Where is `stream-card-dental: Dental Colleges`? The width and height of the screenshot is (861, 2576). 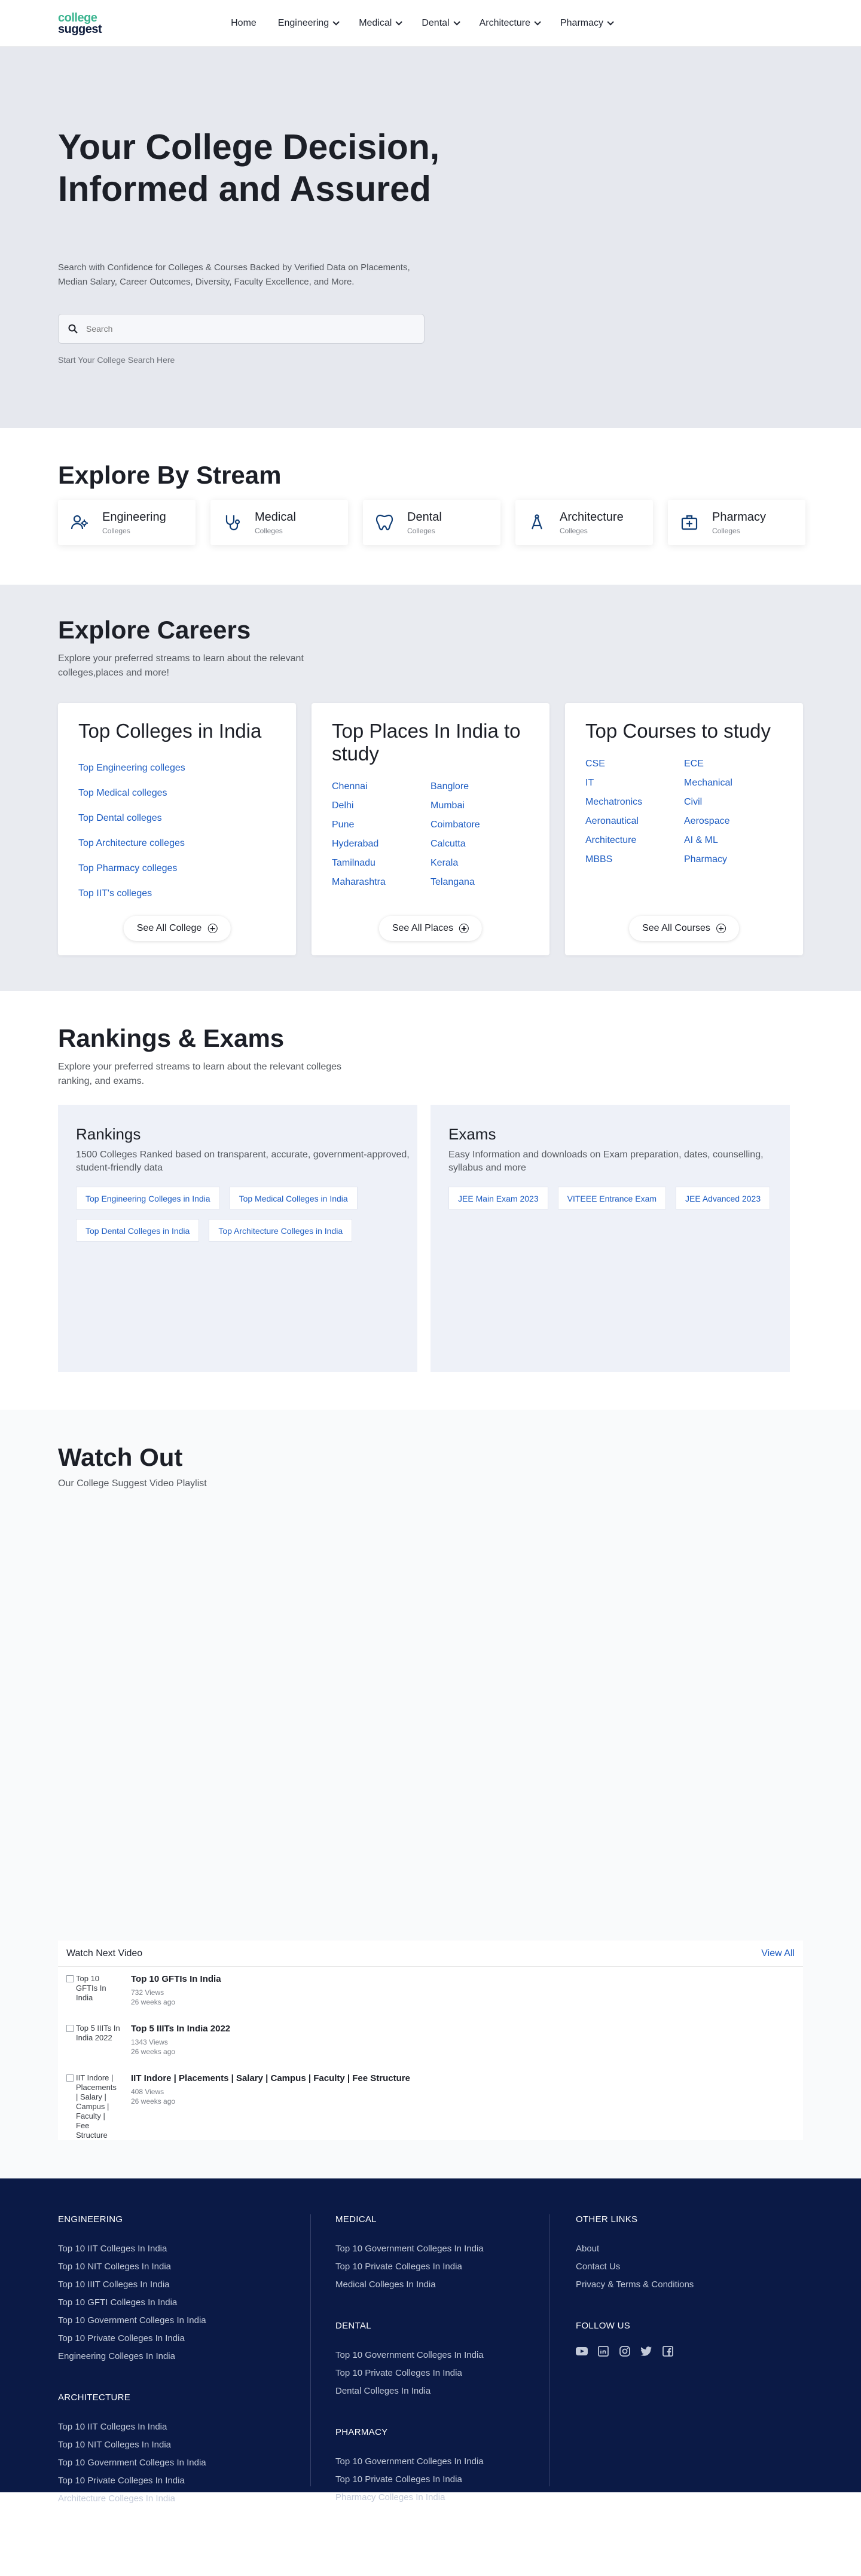 stream-card-dental: Dental Colleges is located at coordinates (431, 522).